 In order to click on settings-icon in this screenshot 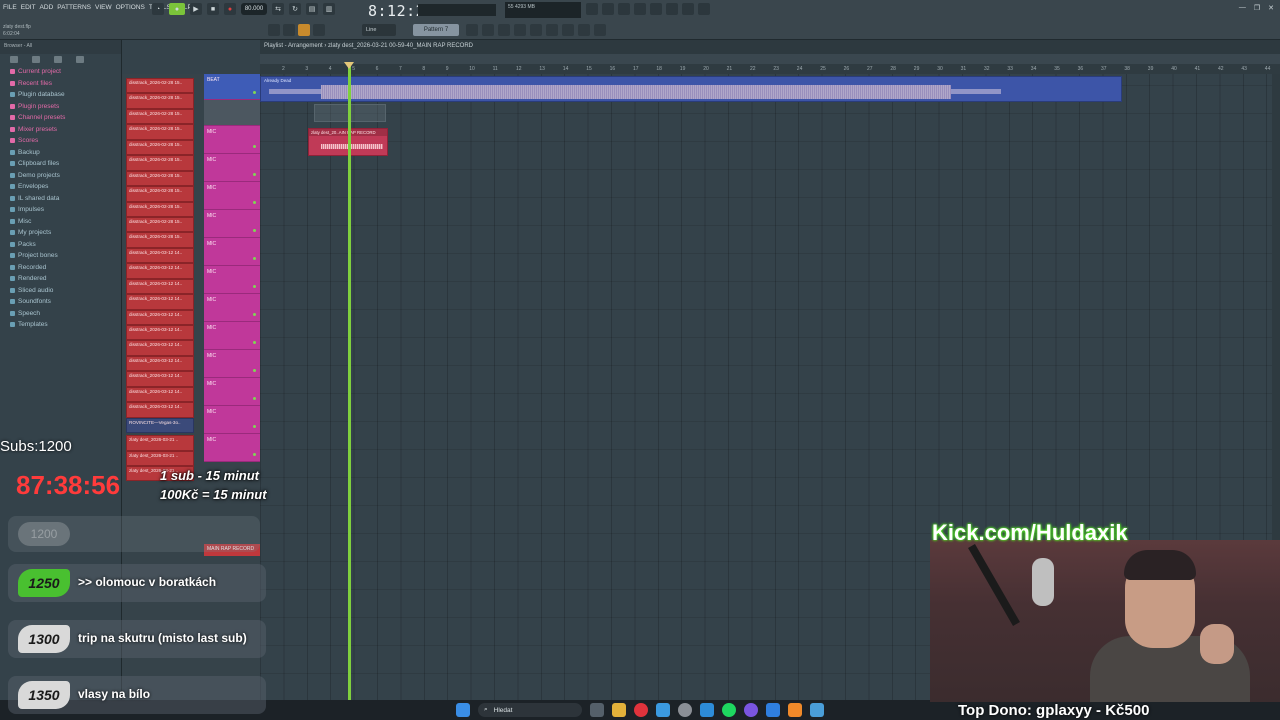, I will do `click(685, 710)`.